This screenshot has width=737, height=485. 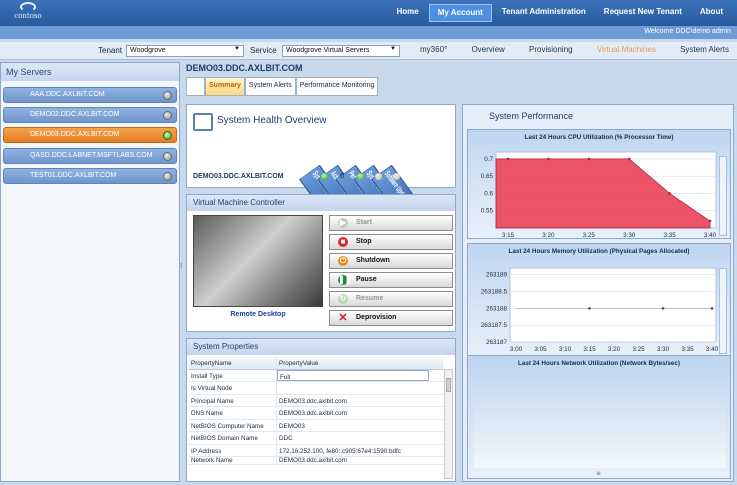 What do you see at coordinates (704, 52) in the screenshot?
I see `subnav-system-alerts: System Alerts` at bounding box center [704, 52].